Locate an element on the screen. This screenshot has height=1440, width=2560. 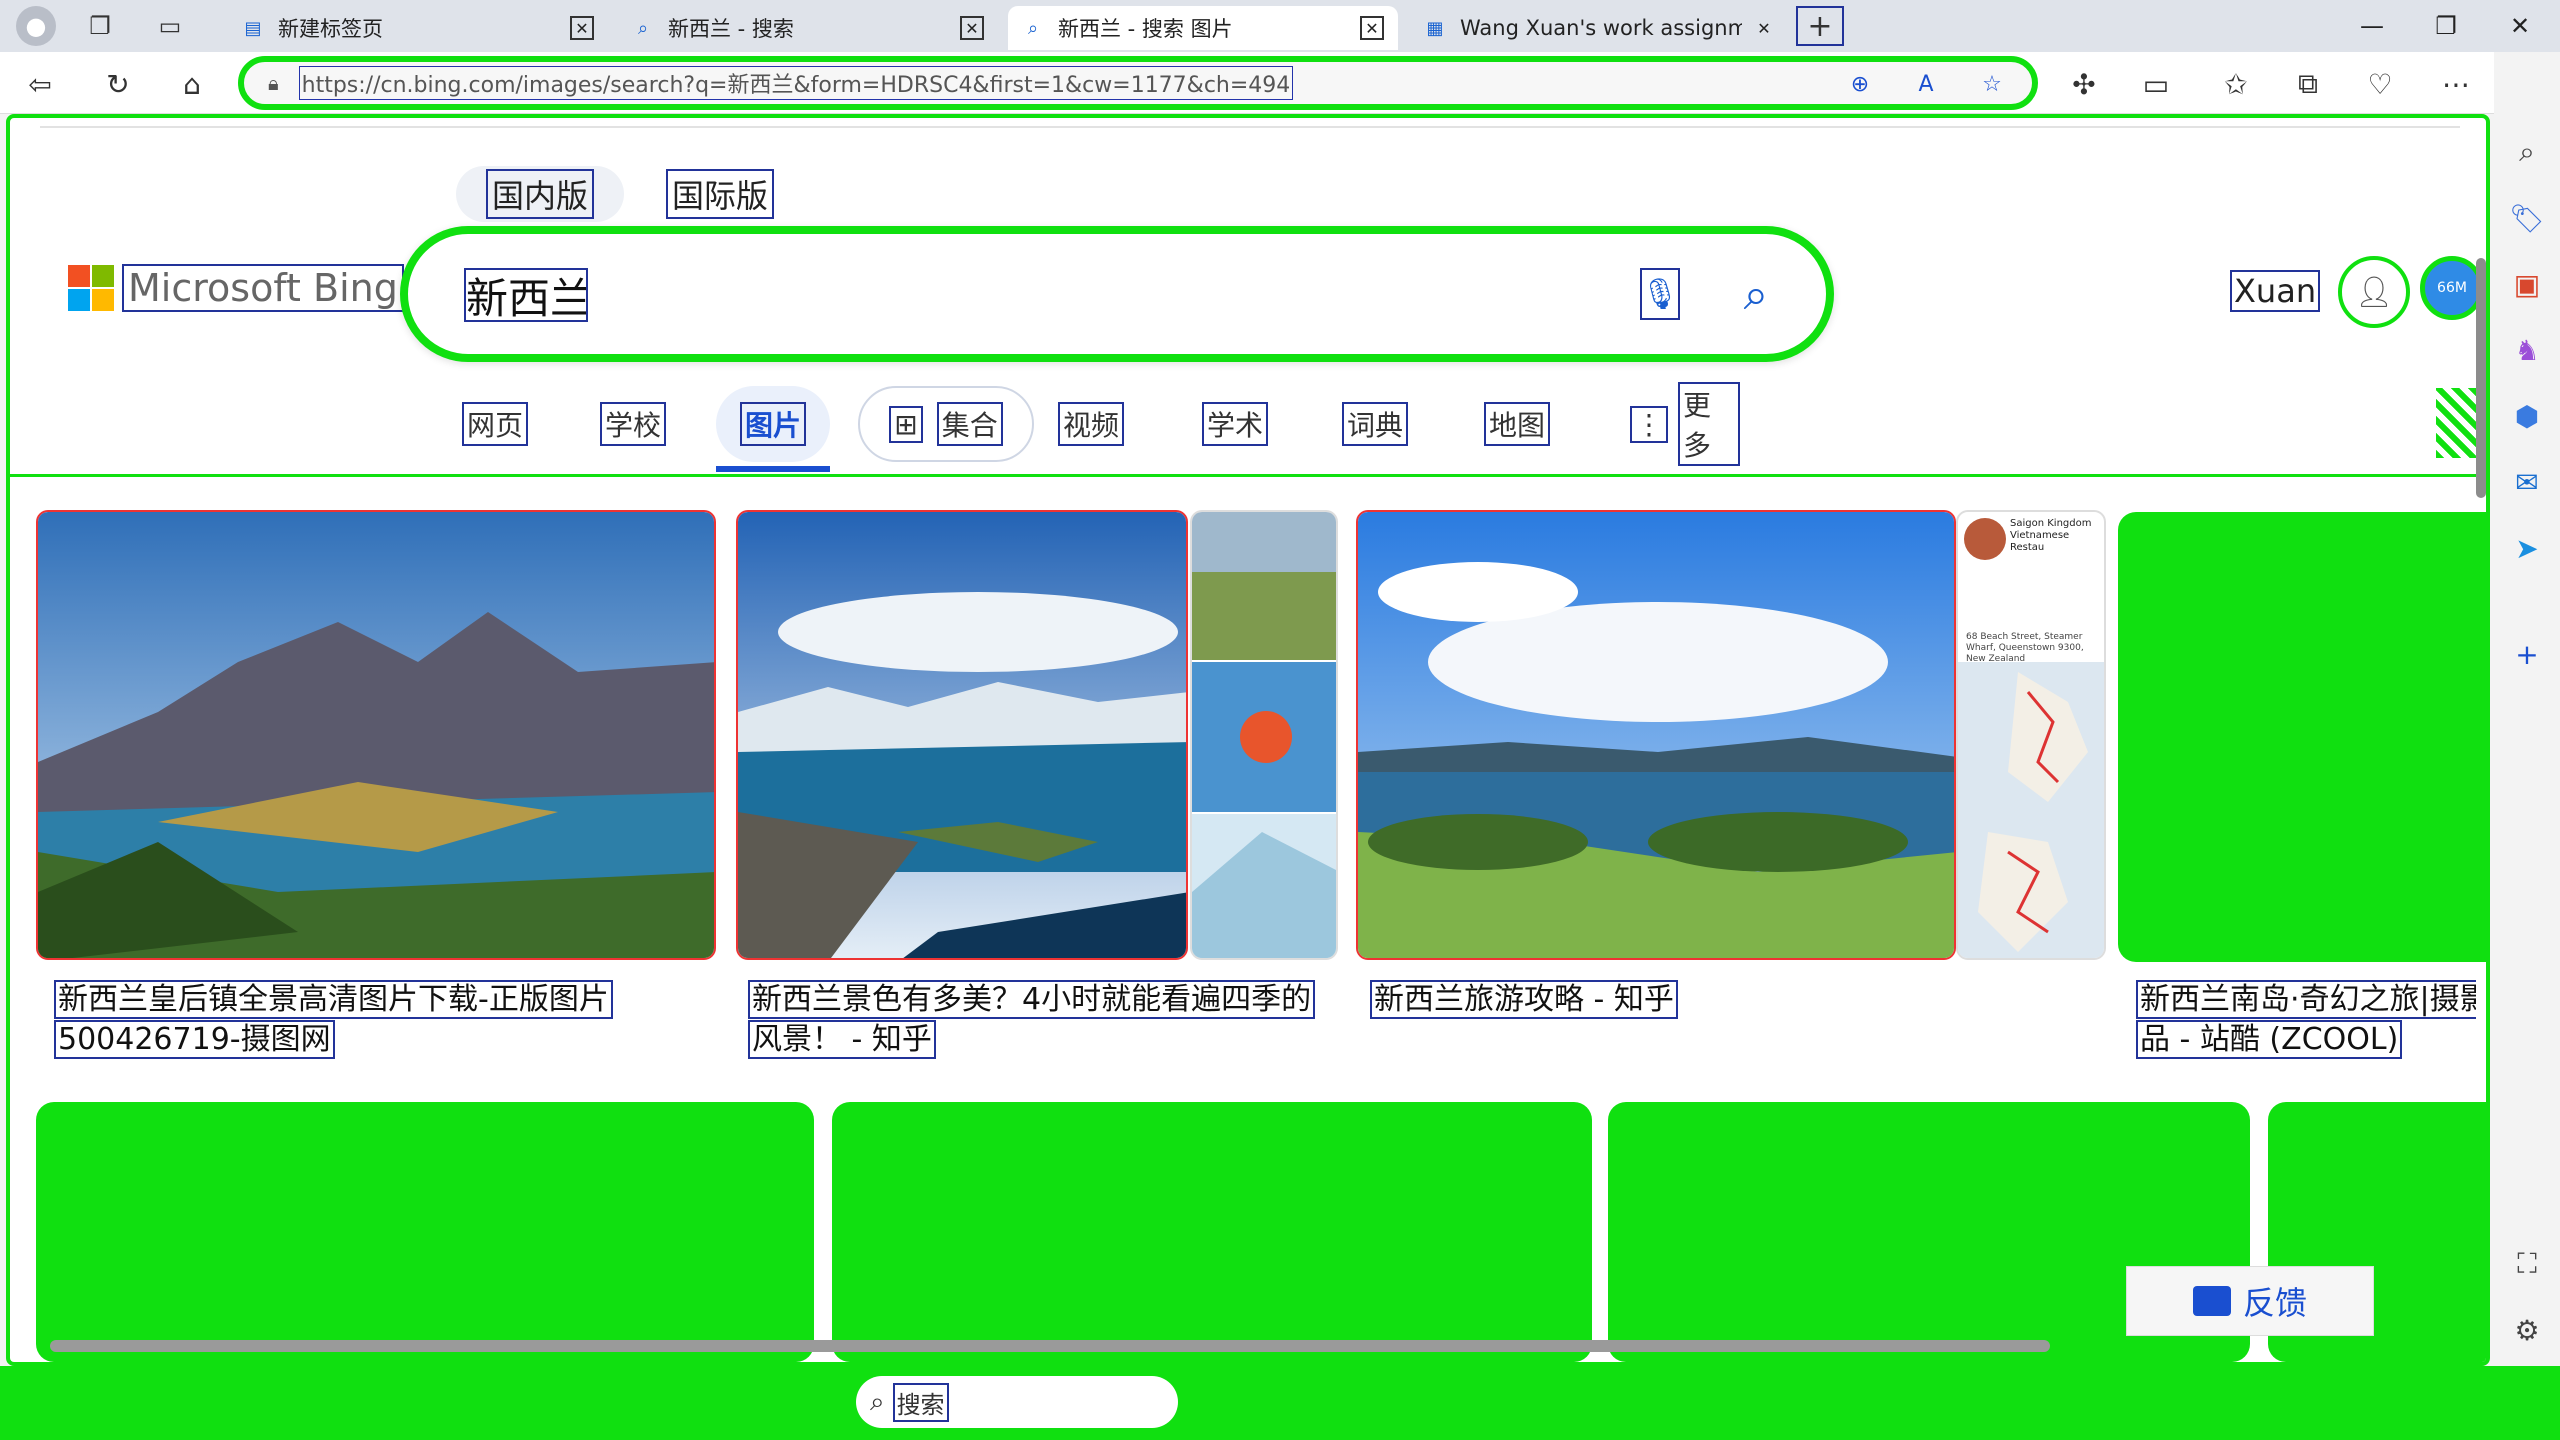
scope-collections: ⊞ 集合 is located at coordinates (946, 424).